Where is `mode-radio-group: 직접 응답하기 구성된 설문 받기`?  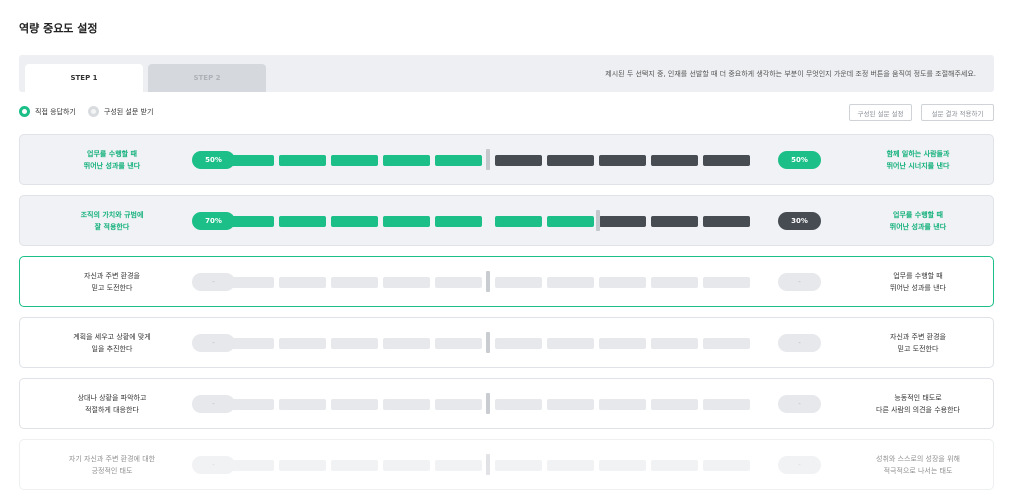 mode-radio-group: 직접 응답하기 구성된 설문 받기 is located at coordinates (92, 111).